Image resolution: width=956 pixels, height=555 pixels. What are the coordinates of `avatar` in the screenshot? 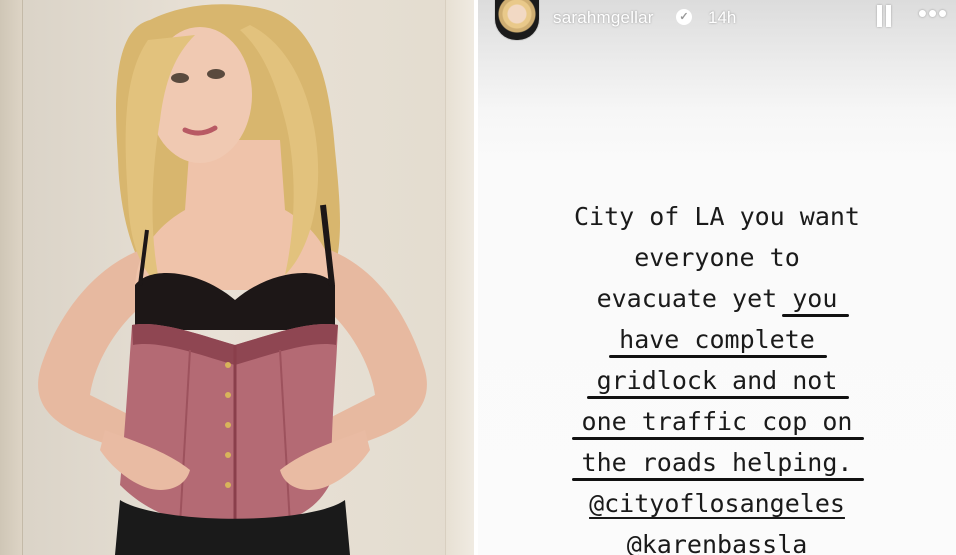 It's located at (517, 20).